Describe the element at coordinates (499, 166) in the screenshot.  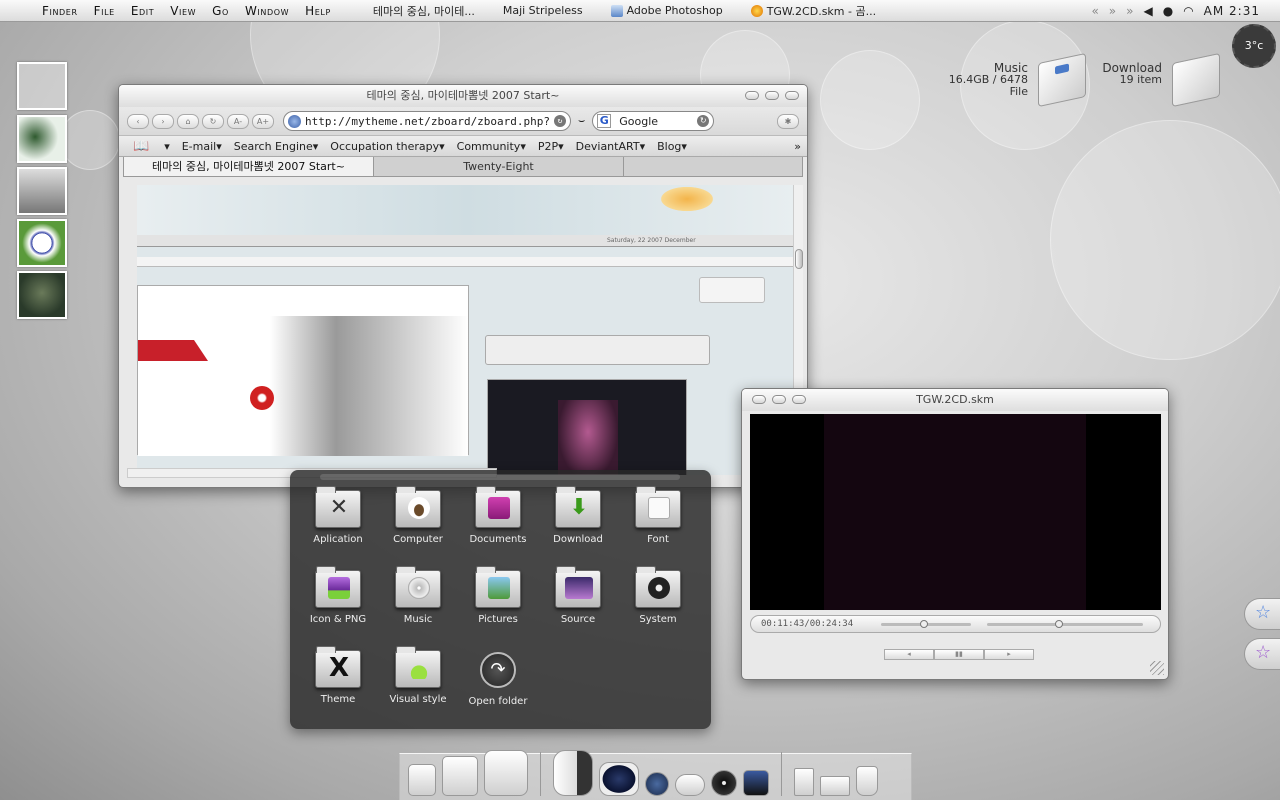
I see `tab-twenty-eight: Twenty-Eight` at that location.